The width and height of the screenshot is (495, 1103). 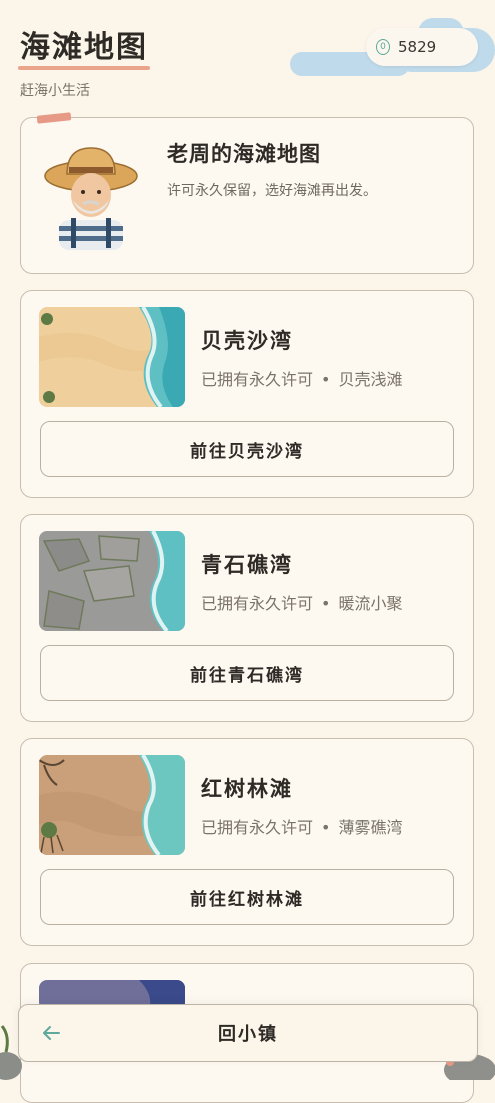 What do you see at coordinates (244, 153) in the screenshot?
I see `intro-title: 老周的海滩地图` at bounding box center [244, 153].